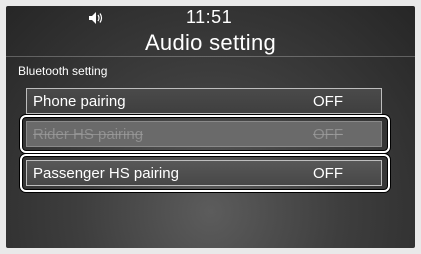 Image resolution: width=421 pixels, height=254 pixels. I want to click on section-label-bluetooth: Bluetooth setting, so click(63, 71).